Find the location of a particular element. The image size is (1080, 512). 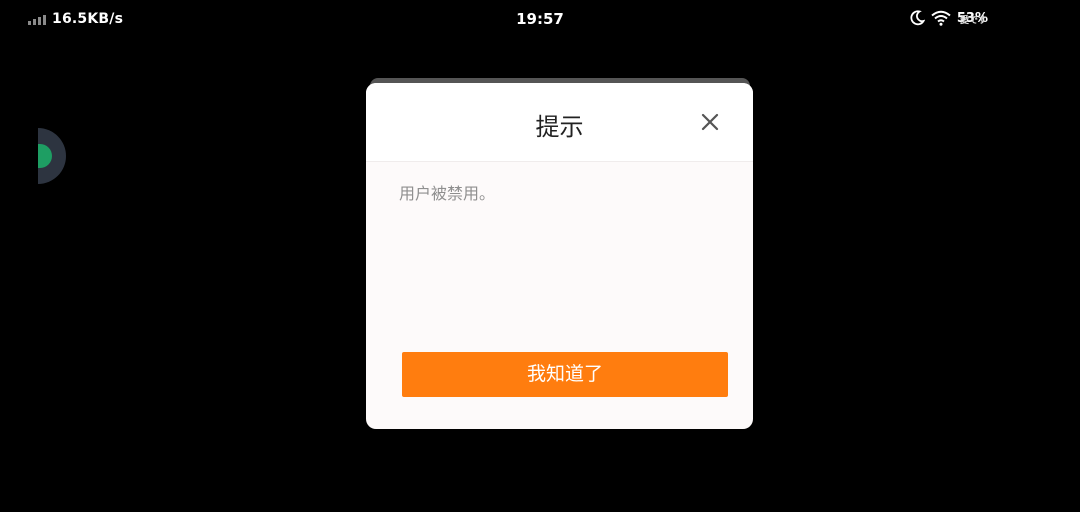

close-icon is located at coordinates (710, 122).